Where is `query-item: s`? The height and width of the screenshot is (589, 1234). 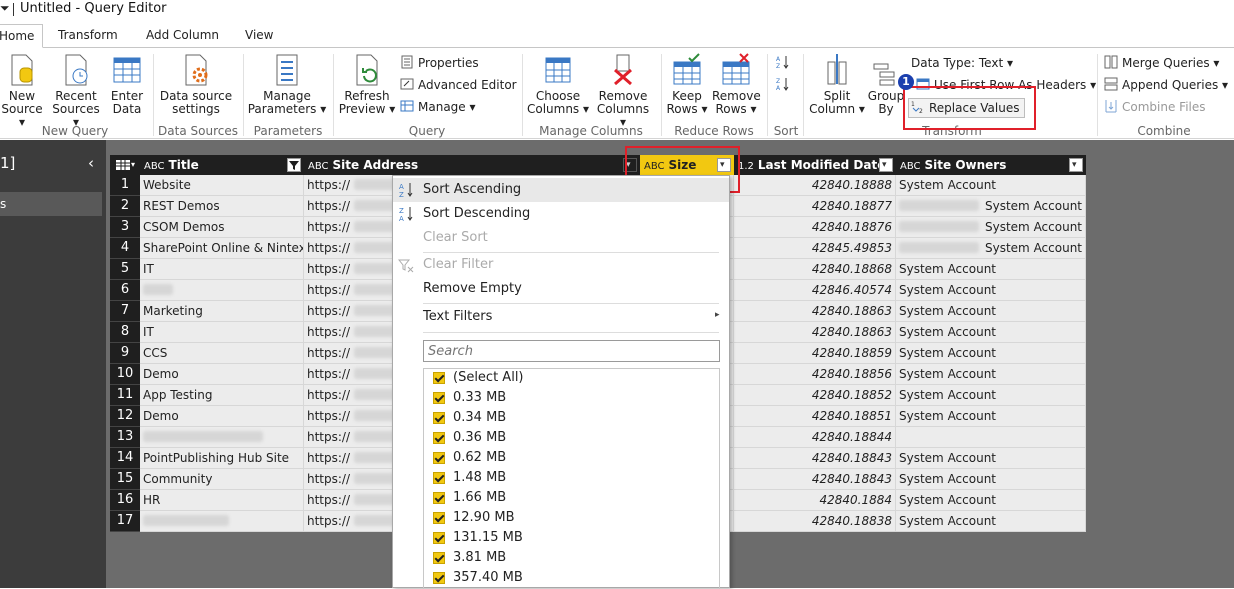
query-item: s is located at coordinates (51, 204).